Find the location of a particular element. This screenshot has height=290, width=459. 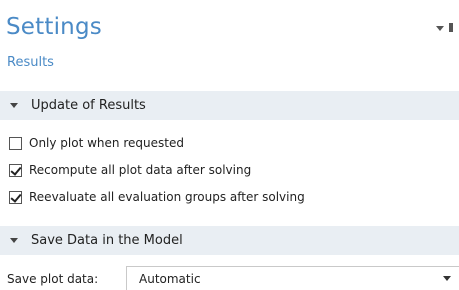

section-save-data-in-model: Save Data in the Model is located at coordinates (229, 240).